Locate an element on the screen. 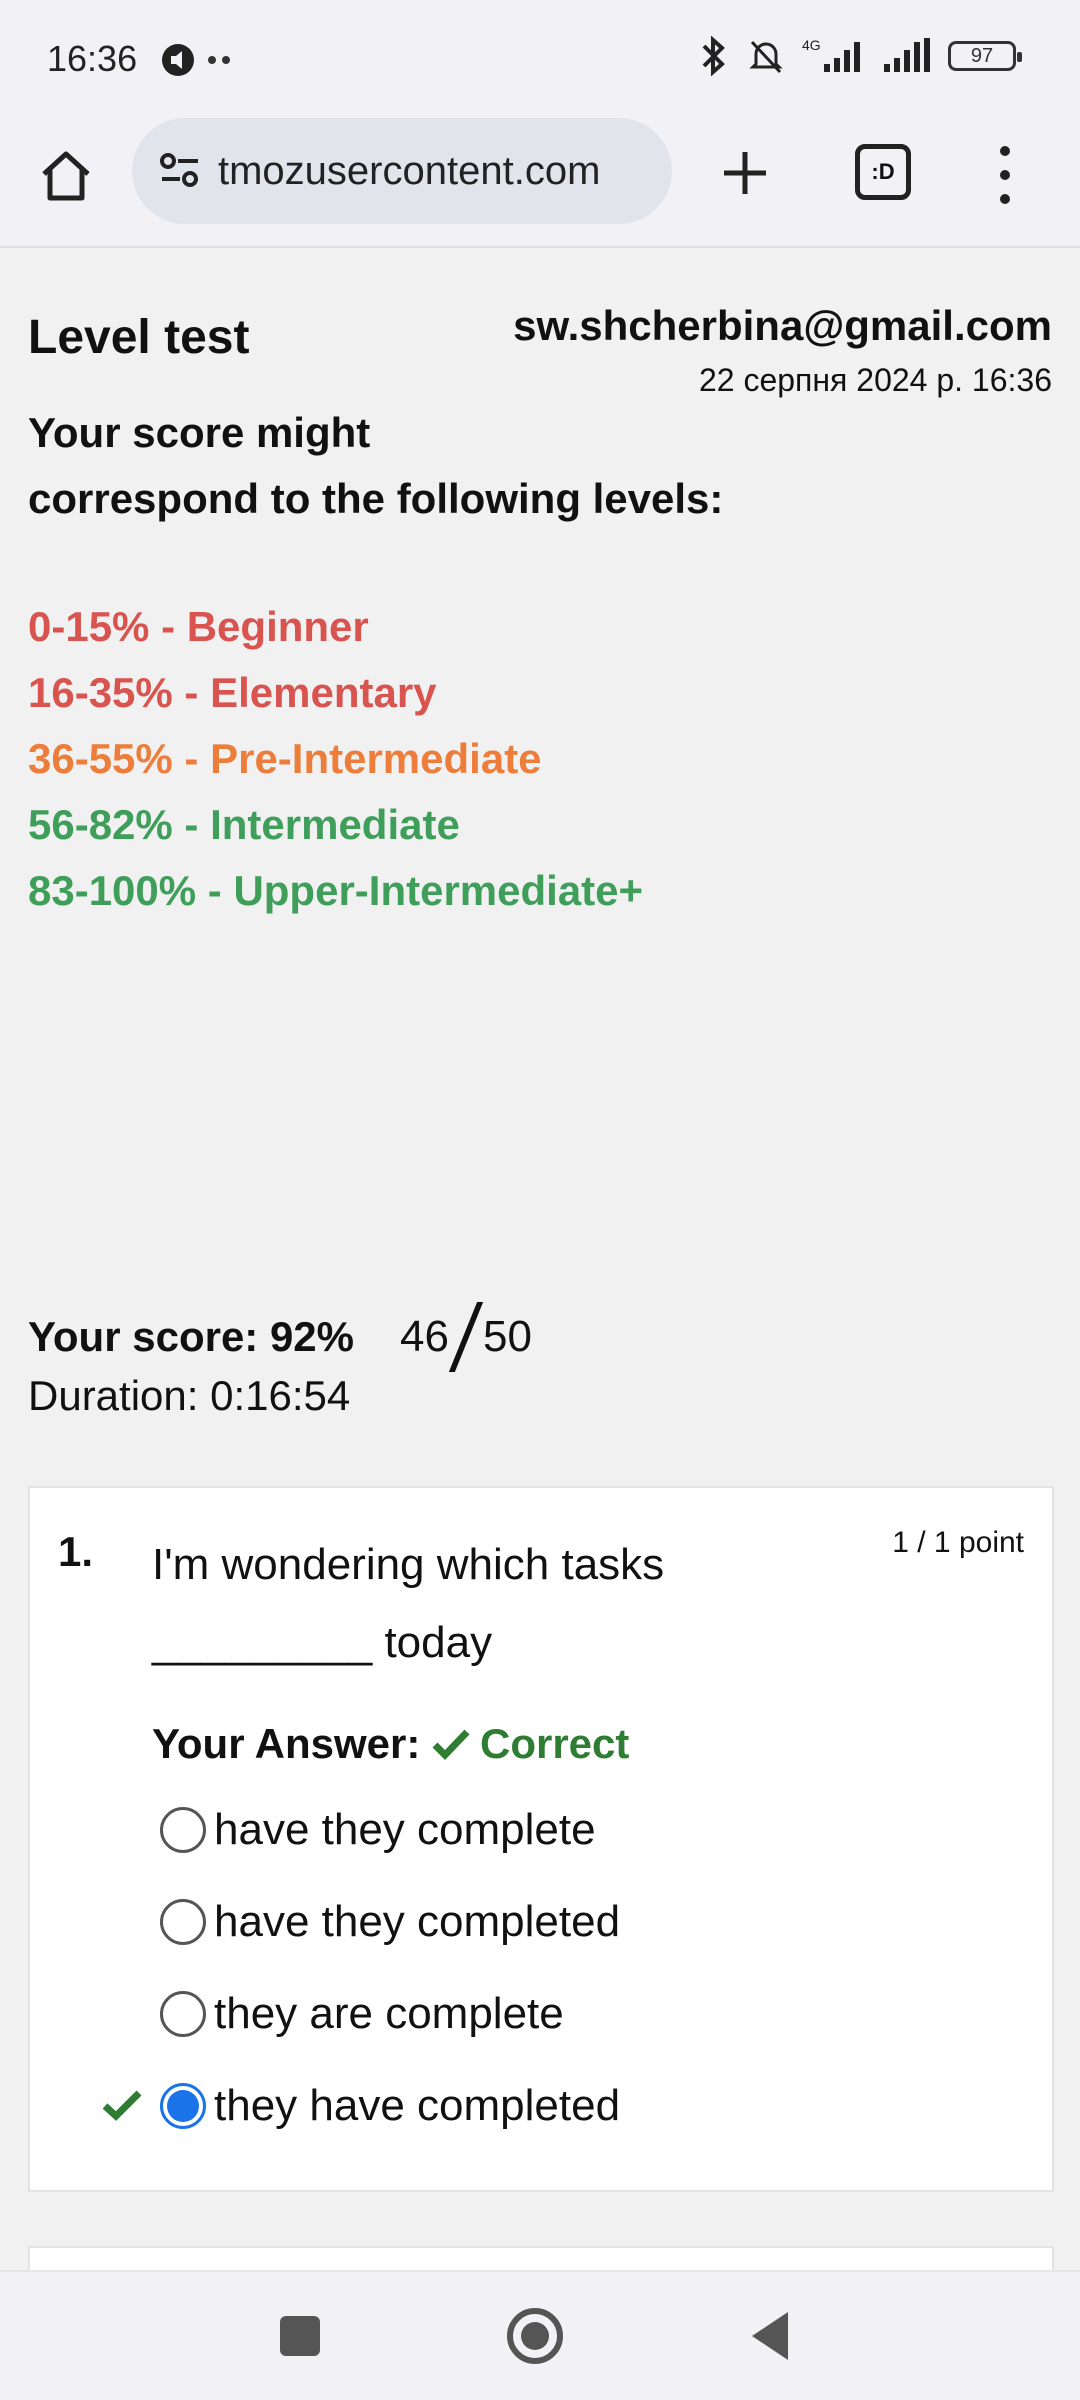 This screenshot has width=1080, height=2400. answer-status: Correct is located at coordinates (530, 1744).